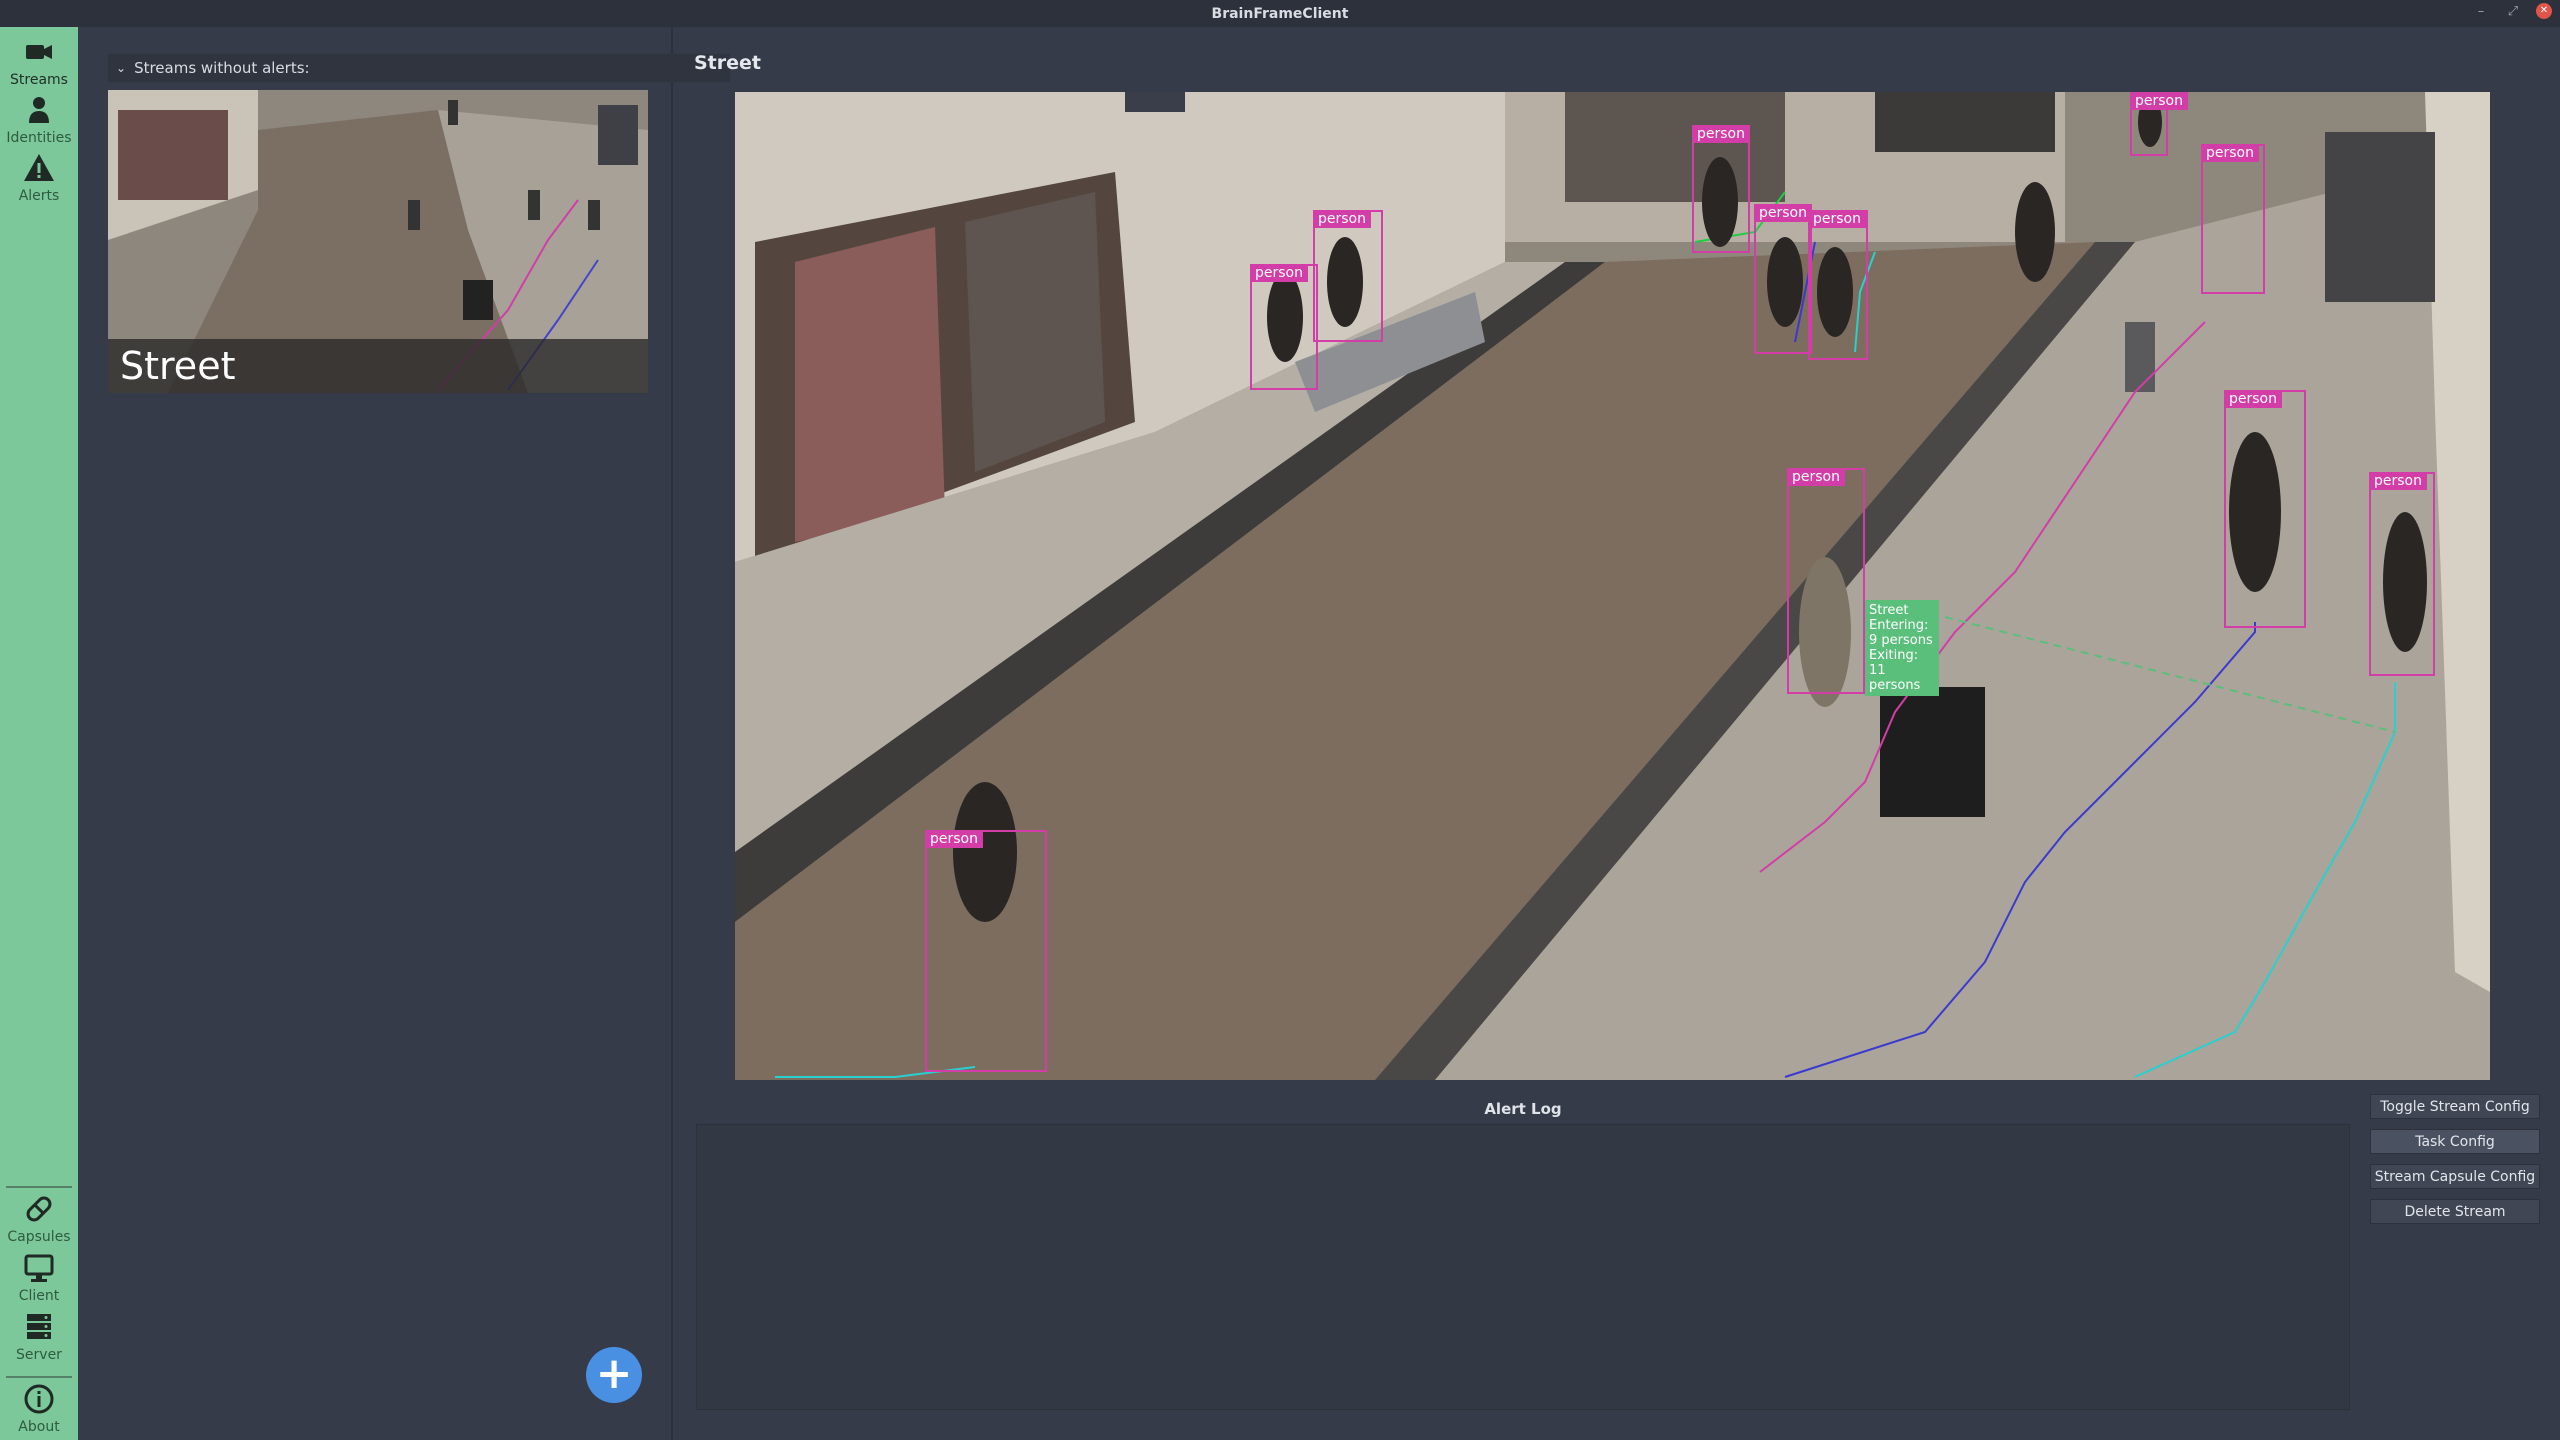 This screenshot has width=2560, height=1440. Describe the element at coordinates (378, 241) in the screenshot. I see `stream-thumbnail-street: Street` at that location.